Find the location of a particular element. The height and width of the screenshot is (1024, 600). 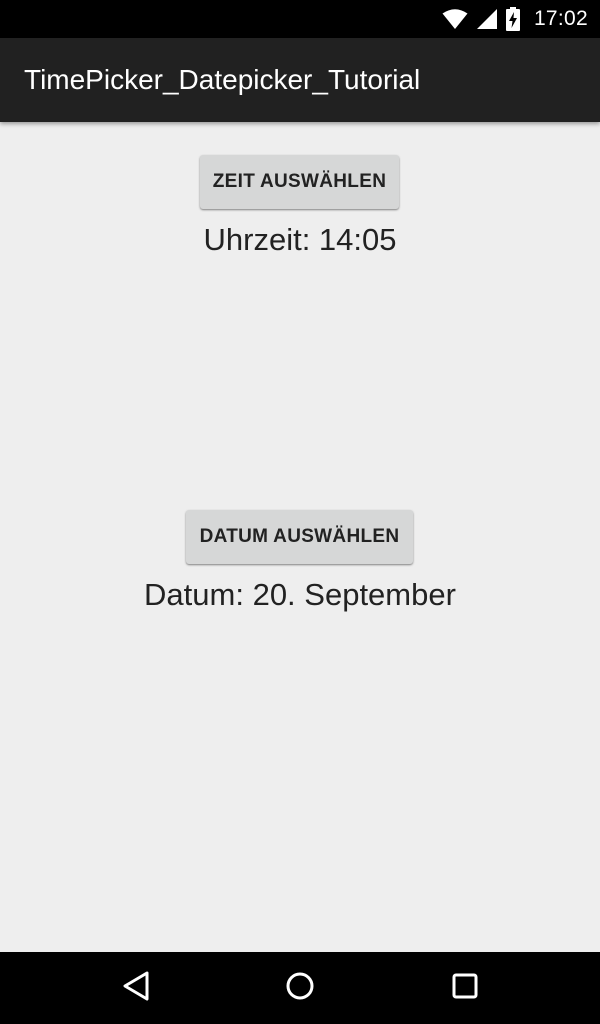

home-icon is located at coordinates (300, 988).